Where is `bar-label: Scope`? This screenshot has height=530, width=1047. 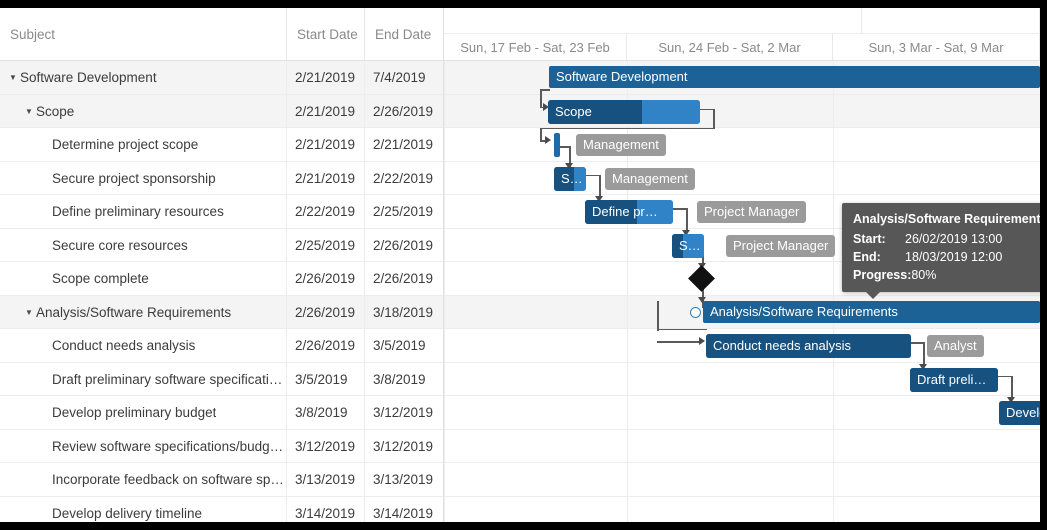 bar-label: Scope is located at coordinates (573, 111).